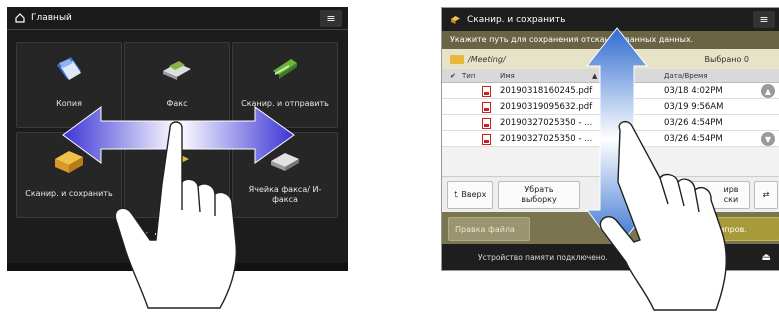 The height and width of the screenshot is (318, 779). I want to click on col-type: Тип, so click(468, 76).